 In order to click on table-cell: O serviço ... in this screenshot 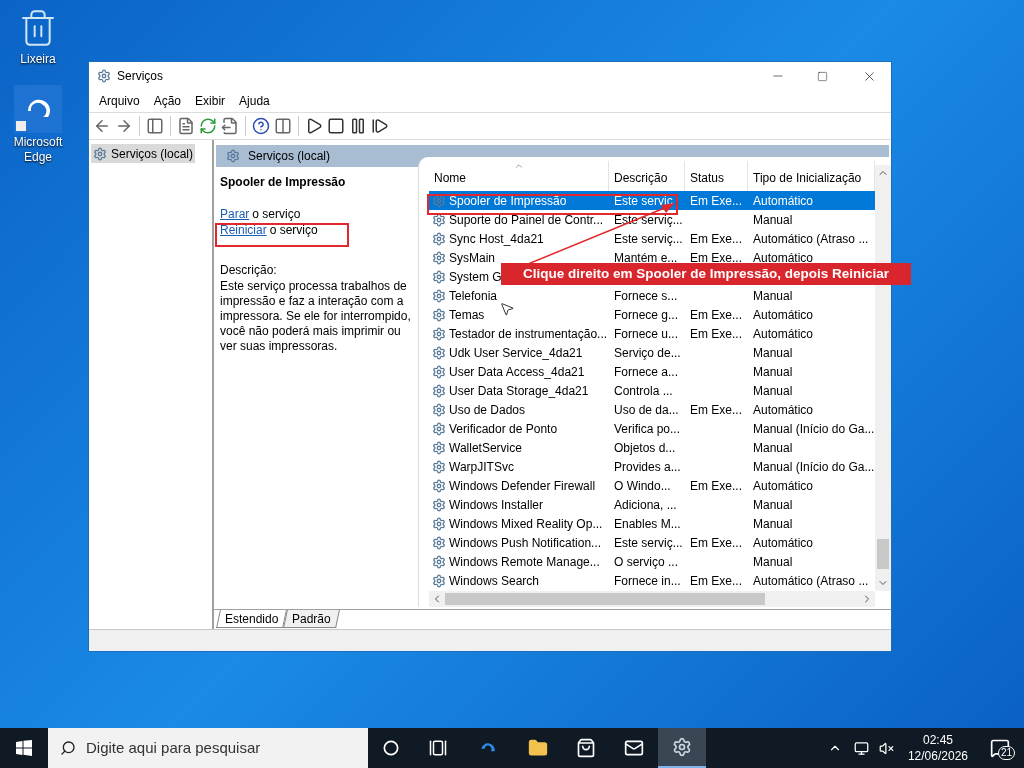, I will do `click(646, 561)`.